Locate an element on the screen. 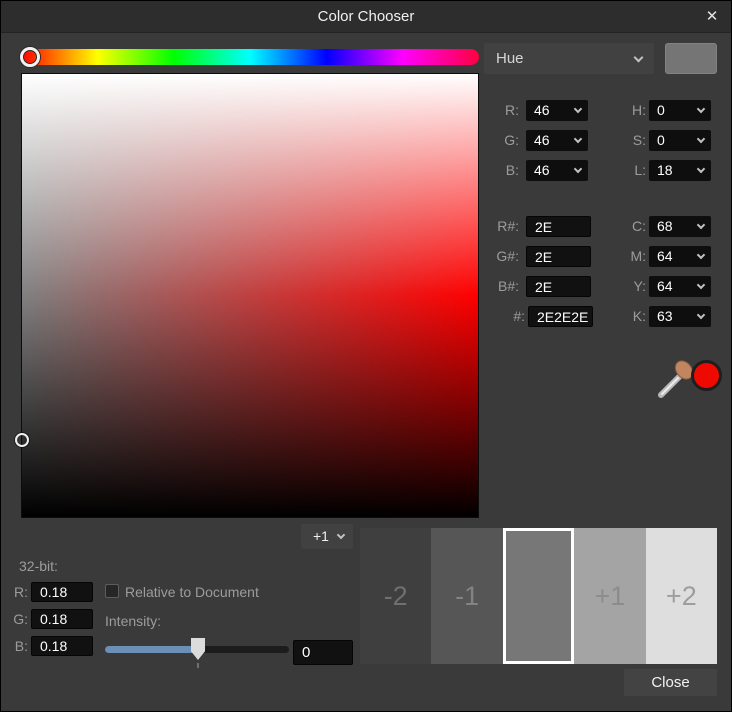 This screenshot has height=712, width=732. bit32-g-label: G: is located at coordinates (20, 619).